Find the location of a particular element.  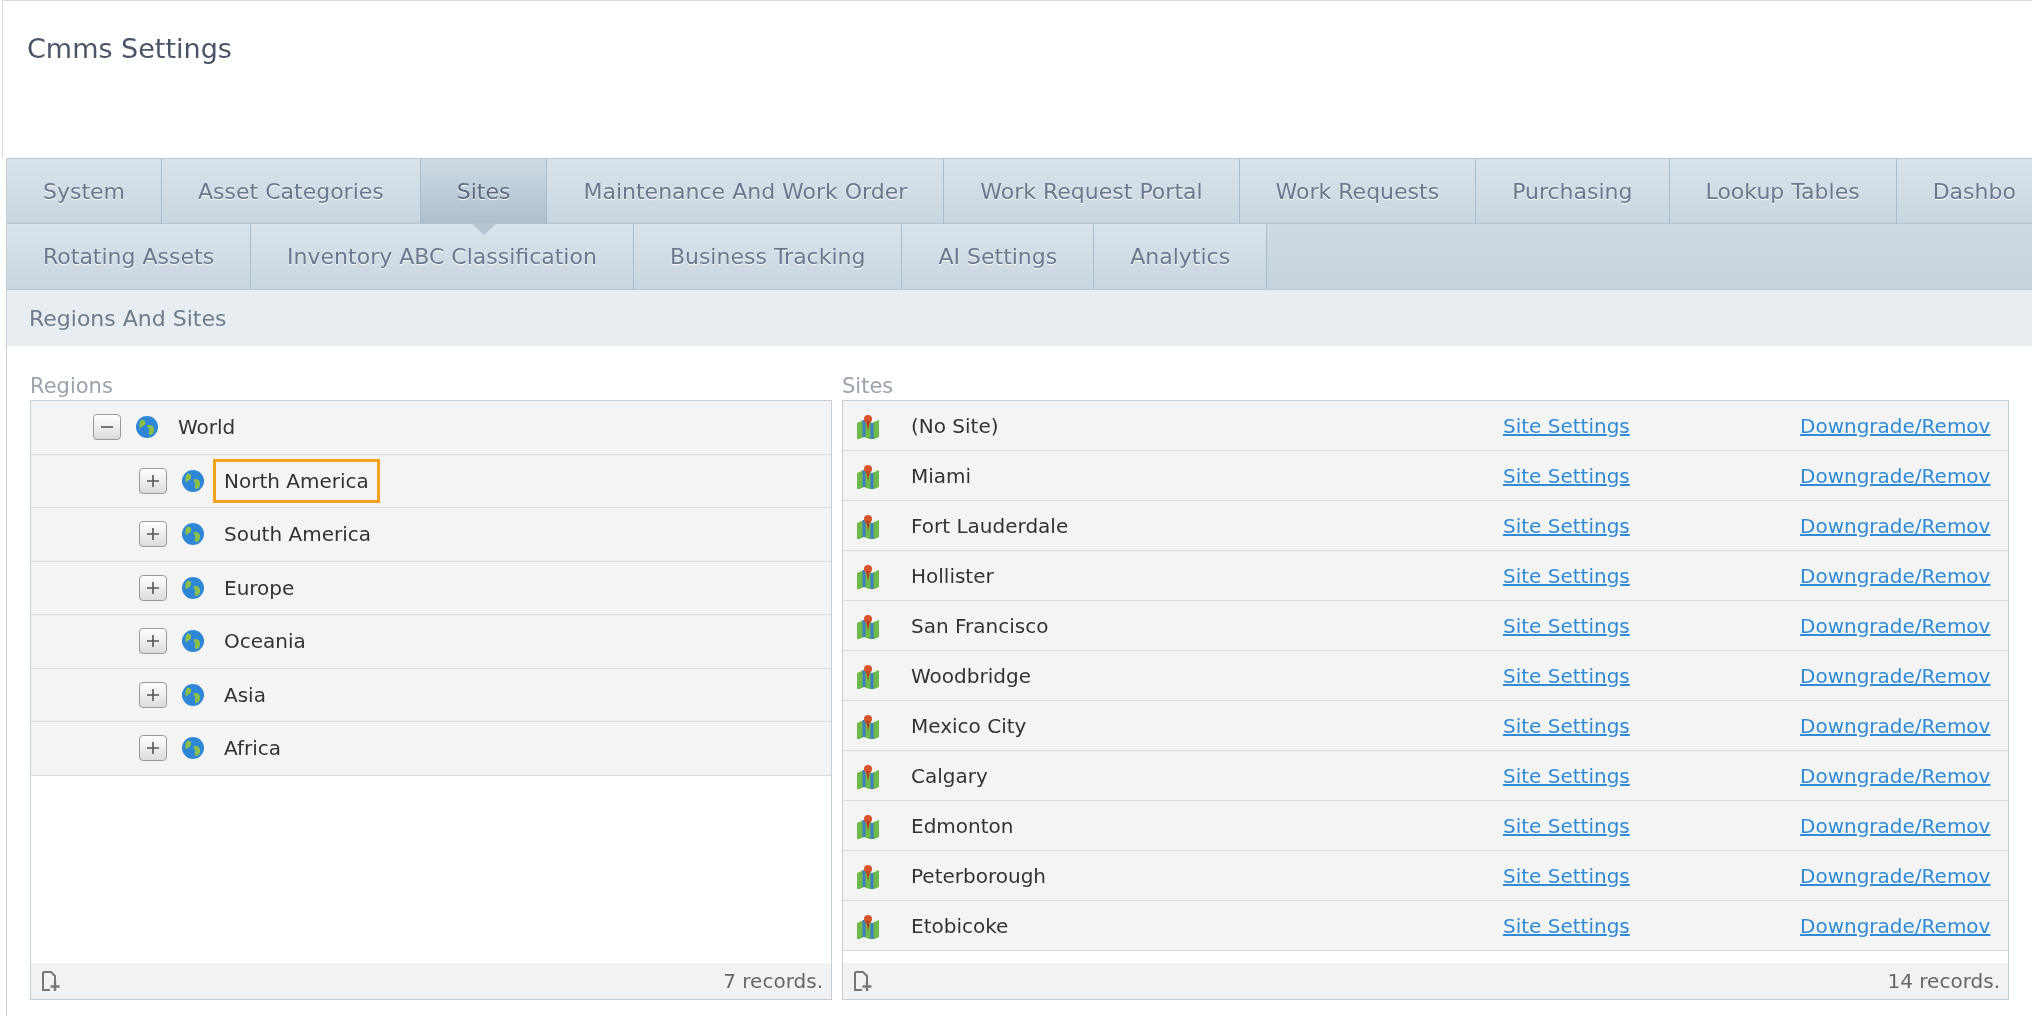

tree-row: North America is located at coordinates (431, 481).